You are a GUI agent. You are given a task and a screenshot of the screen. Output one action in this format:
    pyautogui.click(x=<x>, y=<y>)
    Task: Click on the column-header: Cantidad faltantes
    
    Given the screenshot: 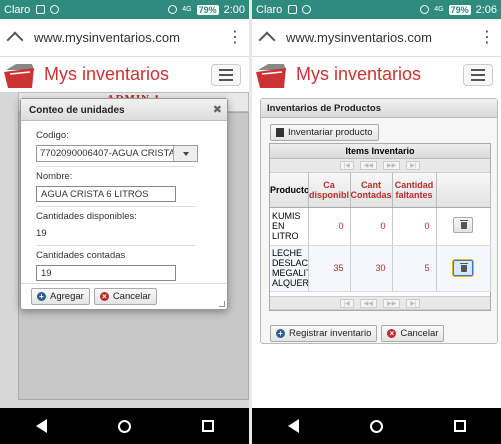 What is the action you would take?
    pyautogui.click(x=414, y=190)
    